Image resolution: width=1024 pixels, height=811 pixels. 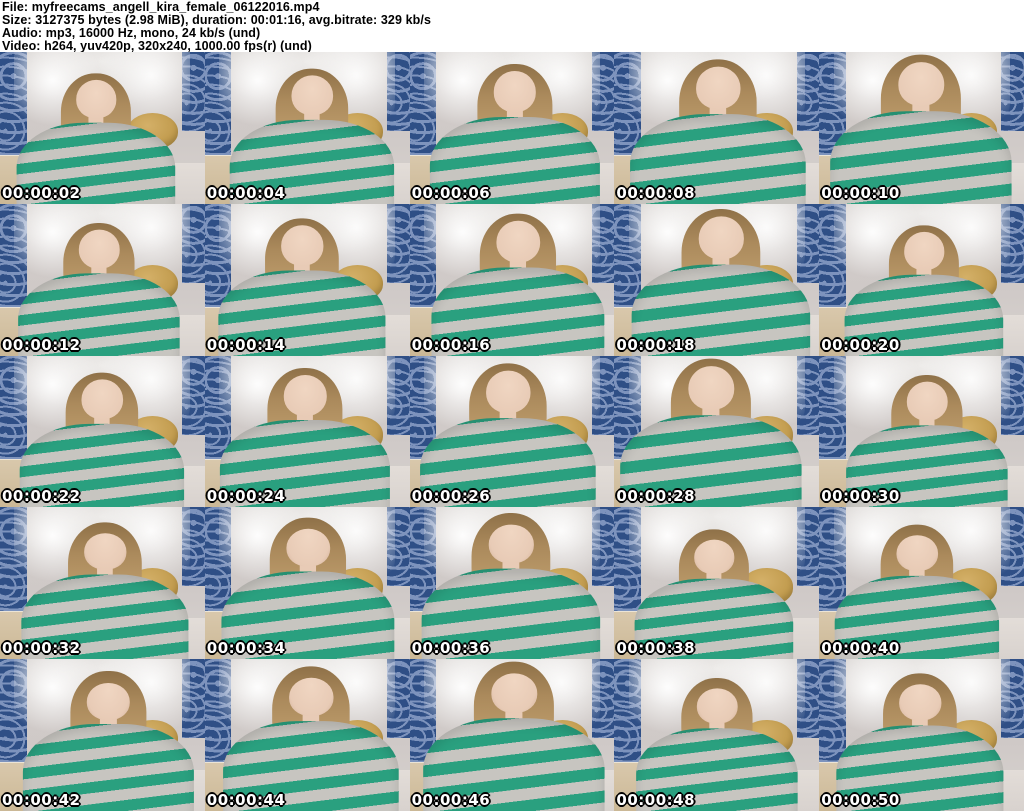 I want to click on video-frame-thumbnail: 00:00:46, so click(x=512, y=735).